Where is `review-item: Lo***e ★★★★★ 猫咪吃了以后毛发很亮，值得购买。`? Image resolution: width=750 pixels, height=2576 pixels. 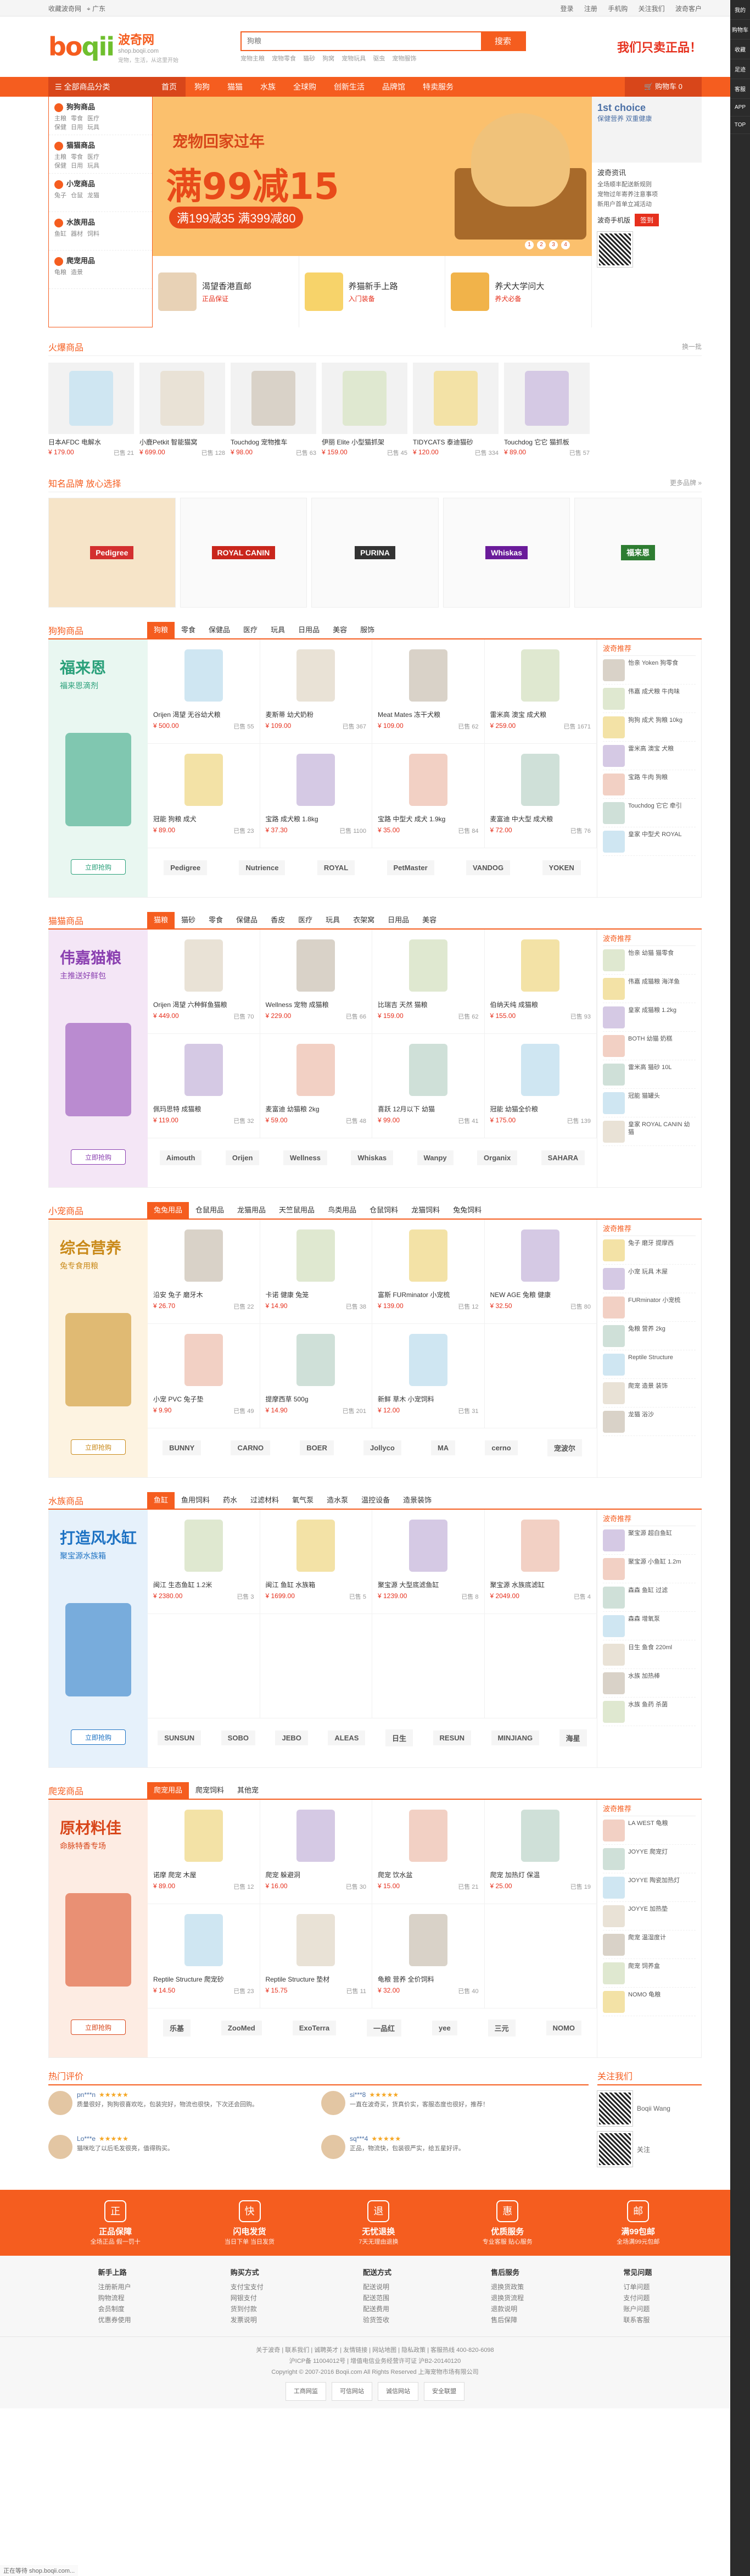 review-item: Lo***e ★★★★★ 猫咪吃了以后毛发很亮，值得购买。 is located at coordinates (182, 2154).